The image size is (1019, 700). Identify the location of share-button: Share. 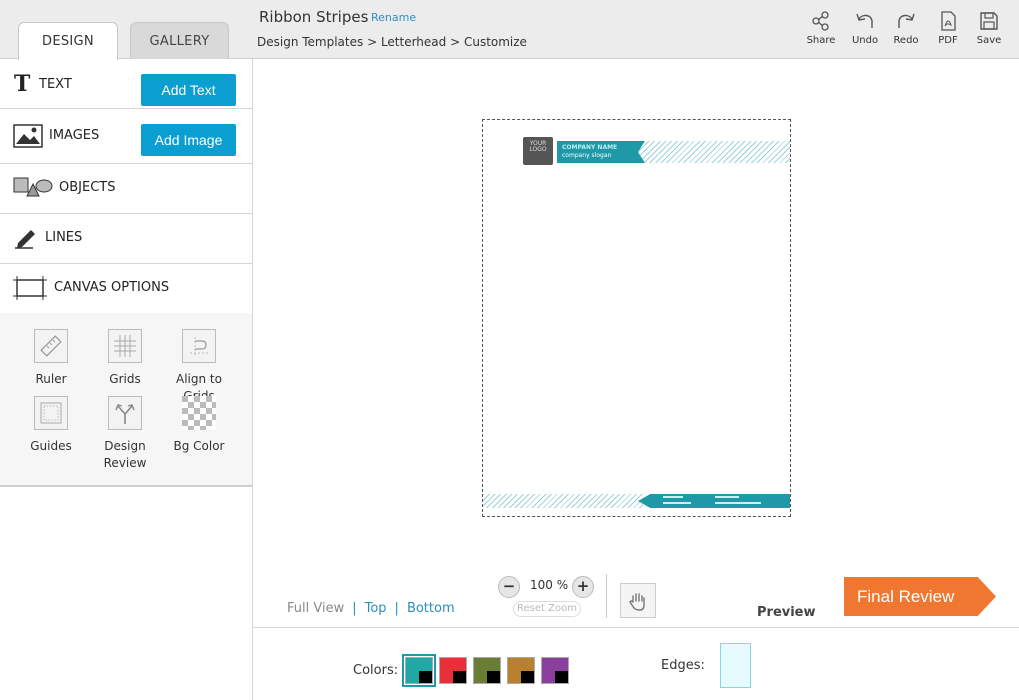
(821, 28).